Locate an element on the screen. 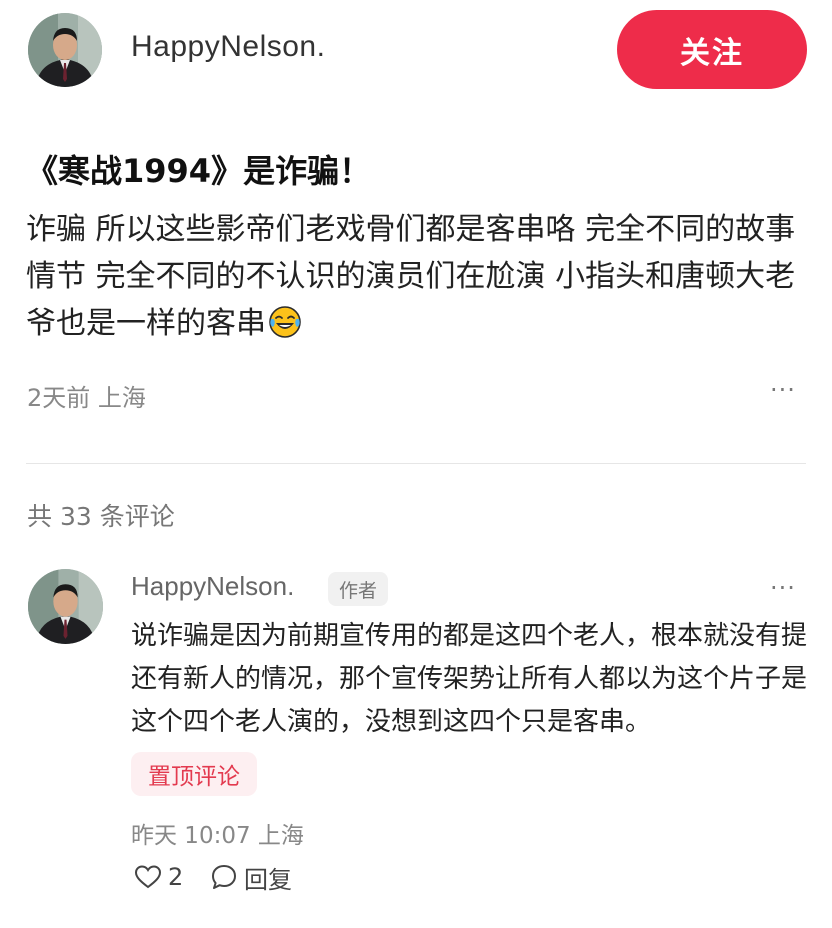 The image size is (832, 928). like-button: 2 is located at coordinates (158, 877).